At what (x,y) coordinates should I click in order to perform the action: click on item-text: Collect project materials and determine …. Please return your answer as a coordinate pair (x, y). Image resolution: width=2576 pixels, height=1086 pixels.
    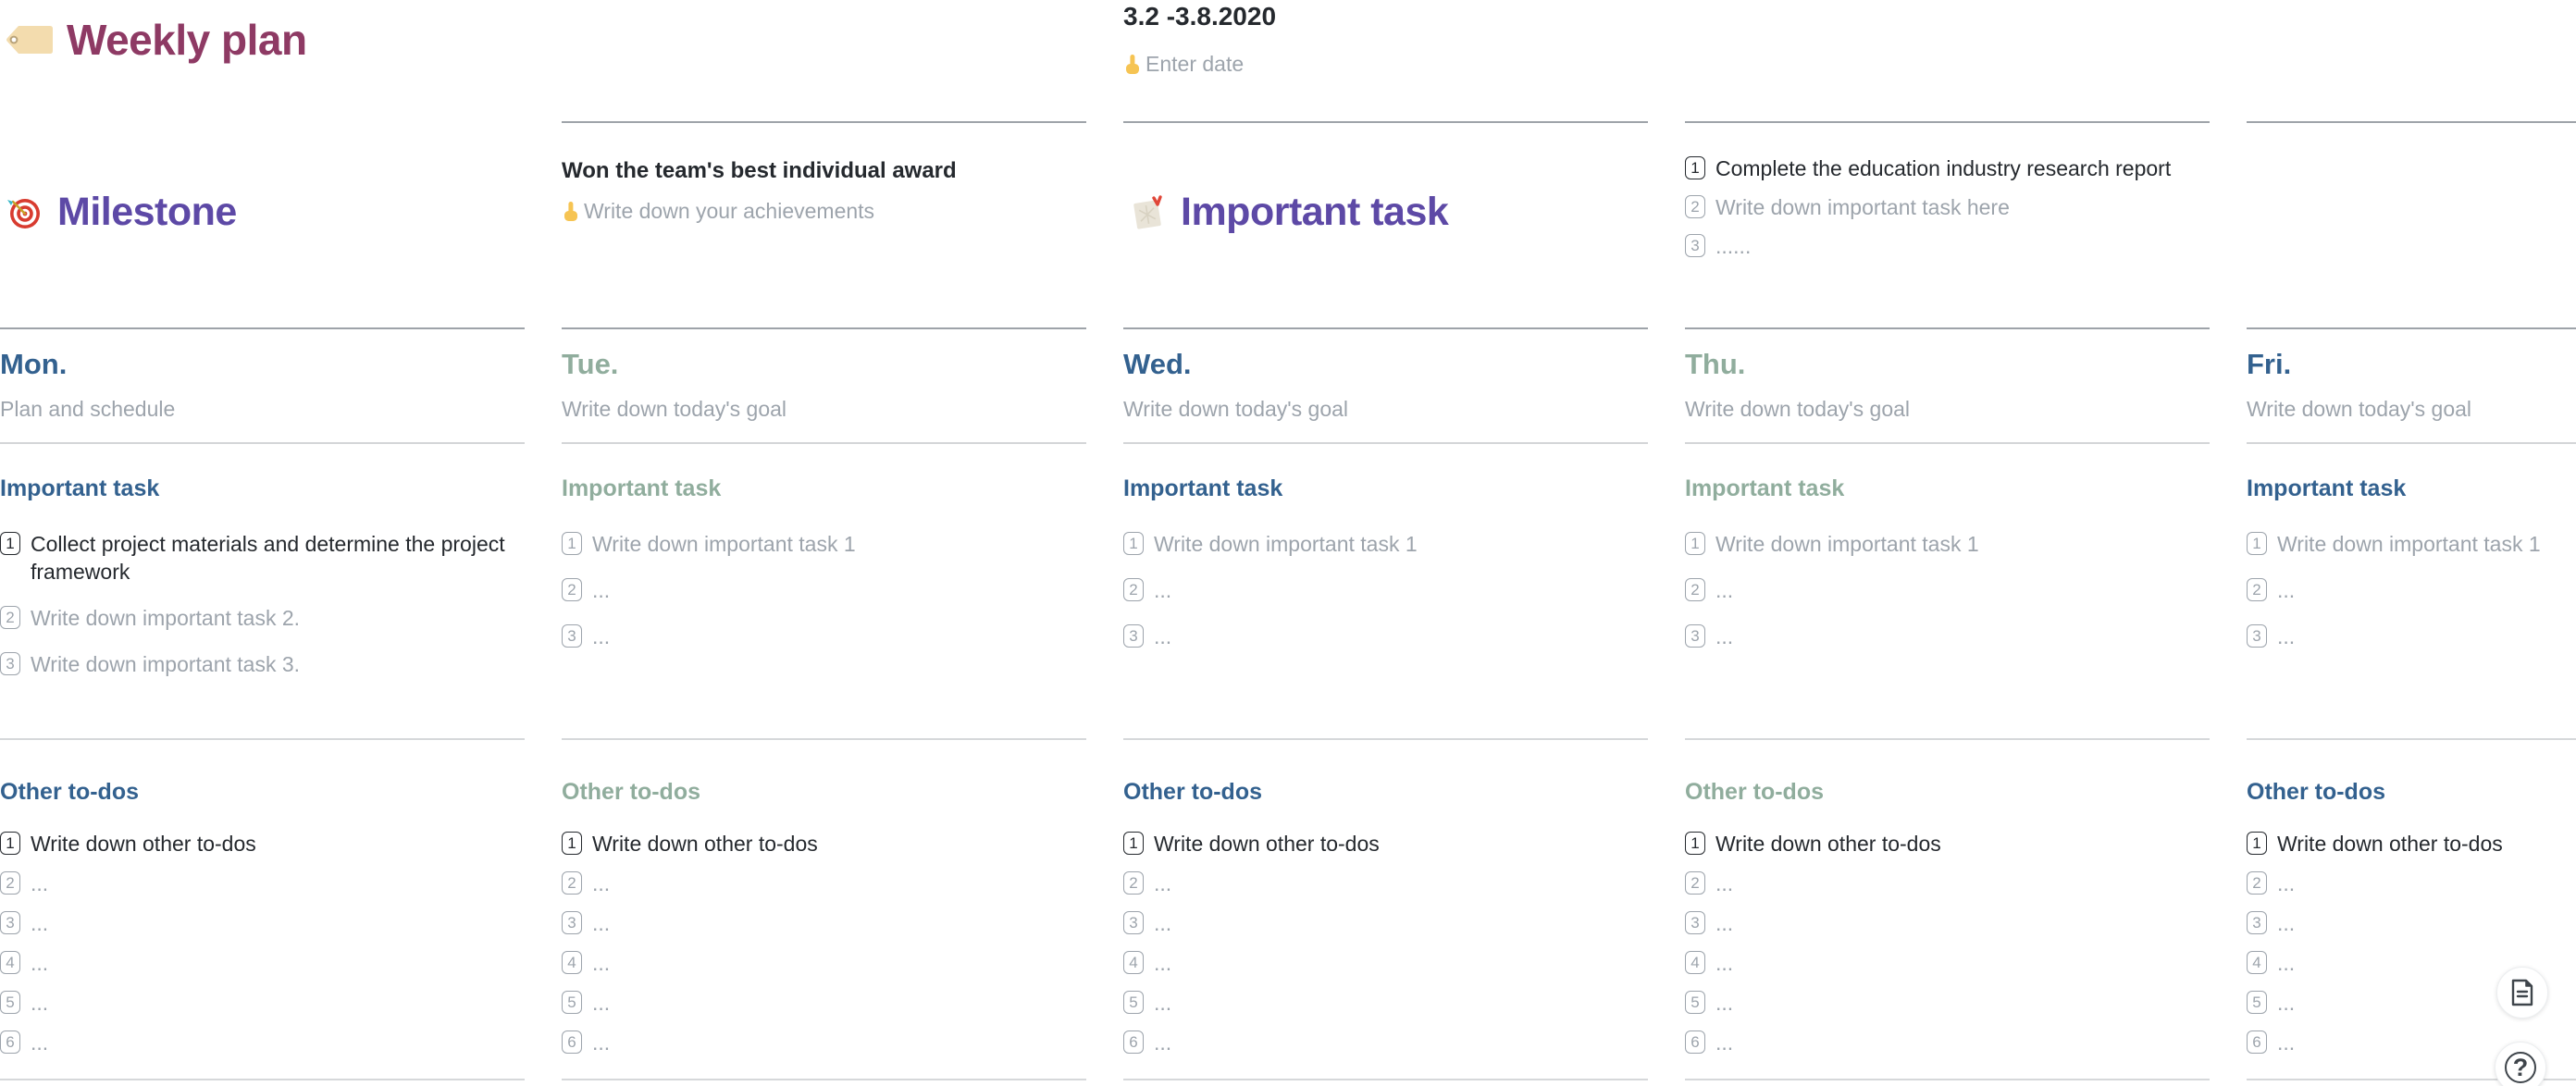
    Looking at the image, I should click on (268, 558).